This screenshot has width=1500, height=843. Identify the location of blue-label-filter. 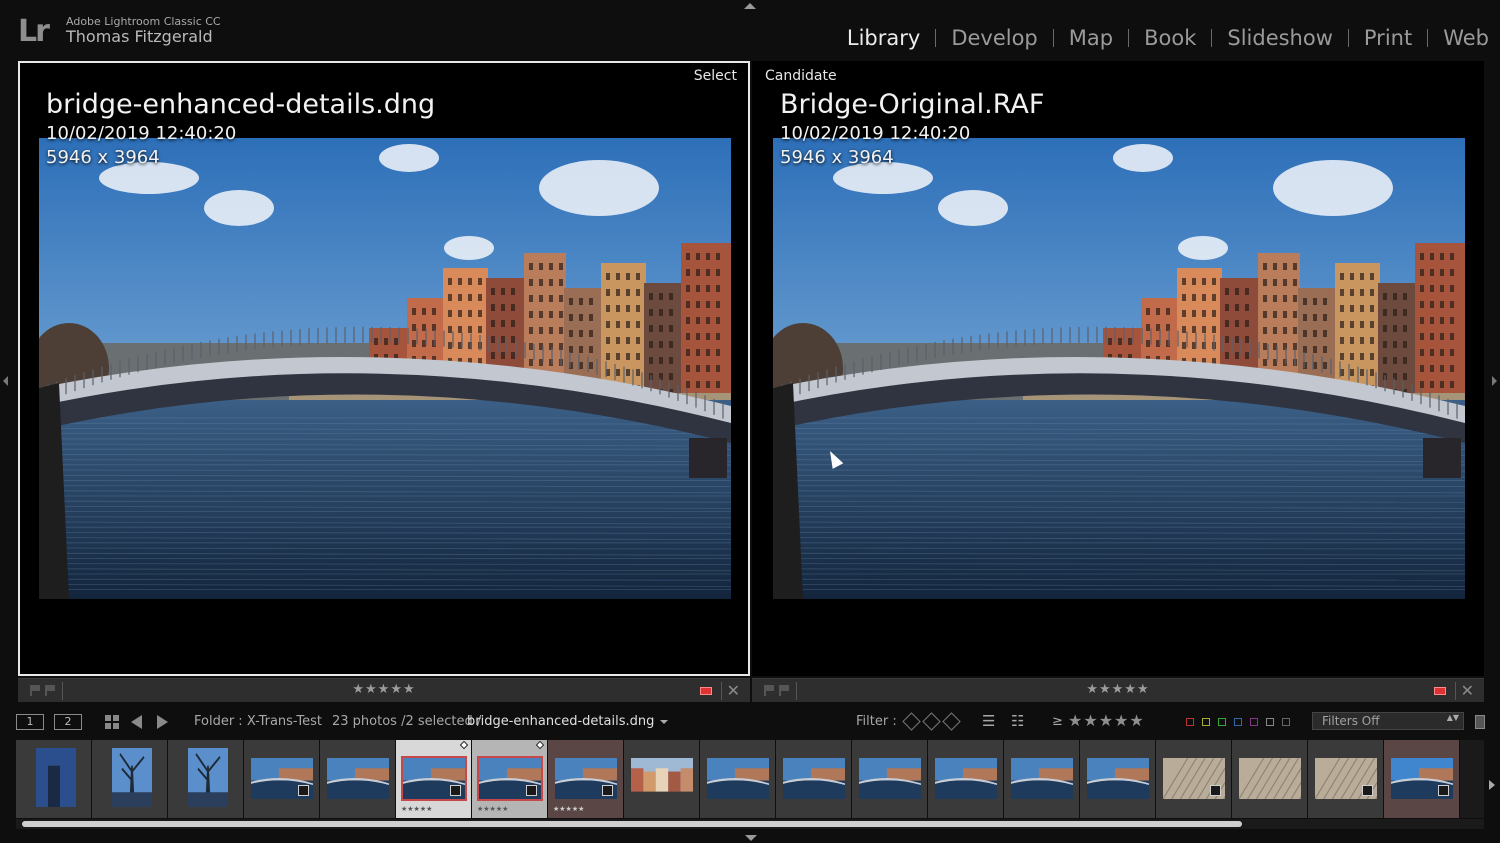
(1238, 722).